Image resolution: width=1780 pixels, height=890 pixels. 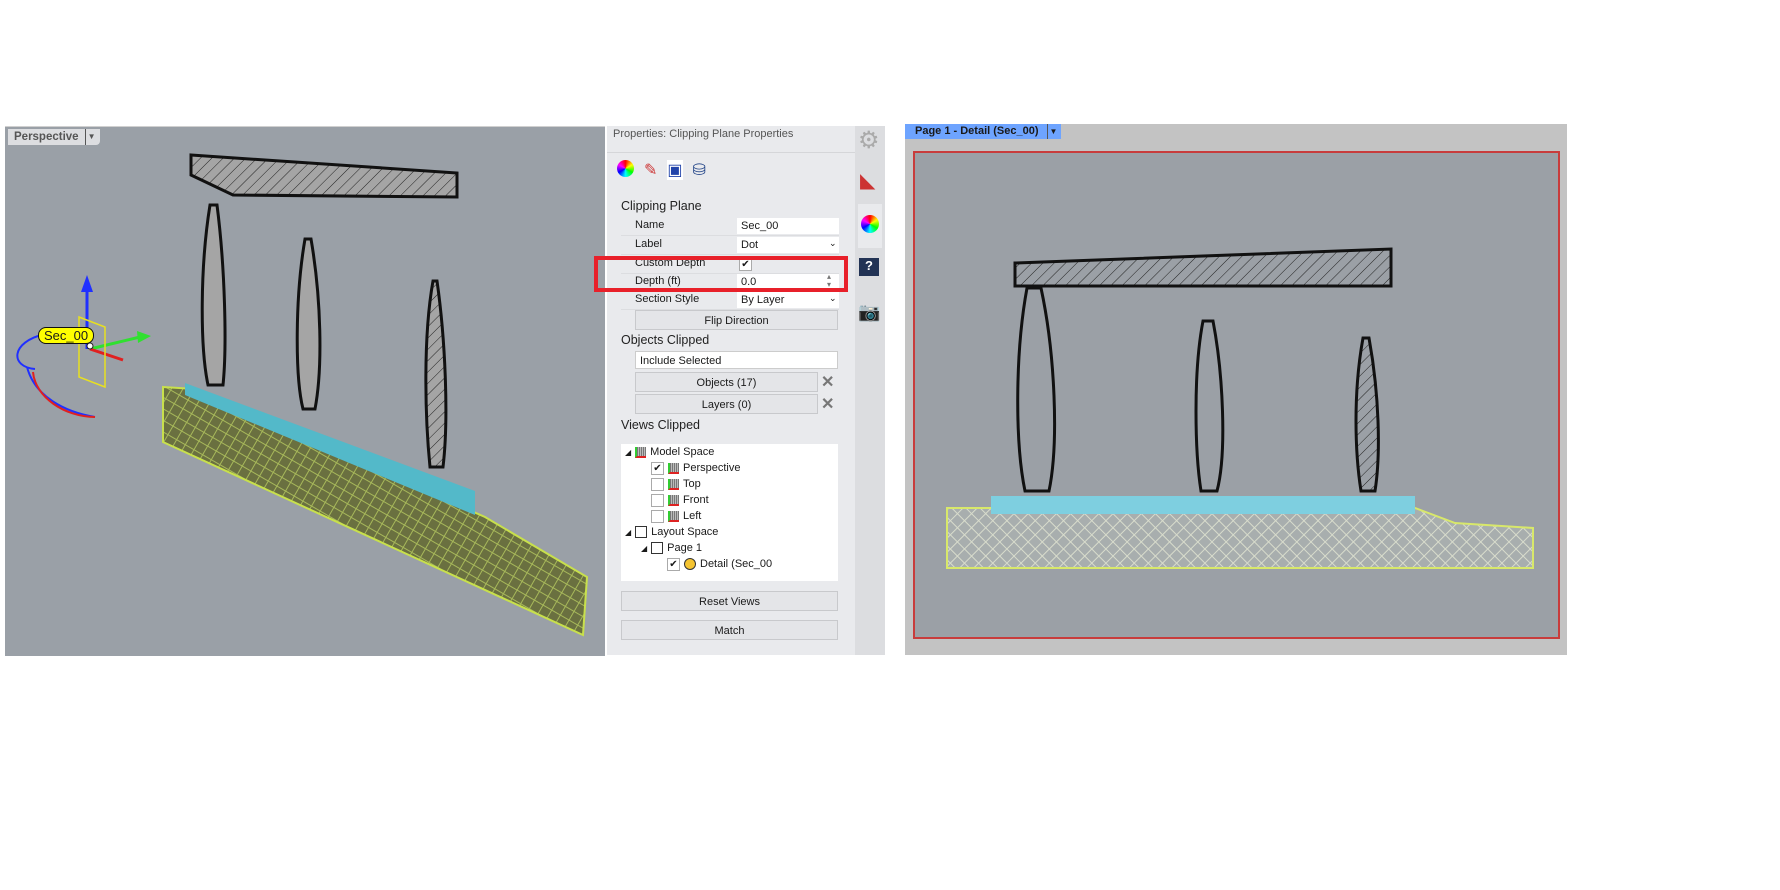 What do you see at coordinates (675, 170) in the screenshot?
I see `clipping-plane-icon: ▣` at bounding box center [675, 170].